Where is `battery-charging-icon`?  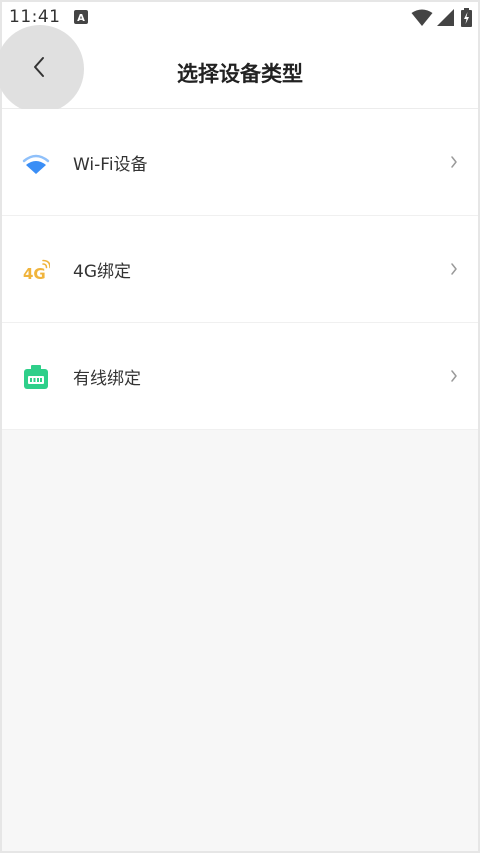
battery-charging-icon is located at coordinates (466, 17).